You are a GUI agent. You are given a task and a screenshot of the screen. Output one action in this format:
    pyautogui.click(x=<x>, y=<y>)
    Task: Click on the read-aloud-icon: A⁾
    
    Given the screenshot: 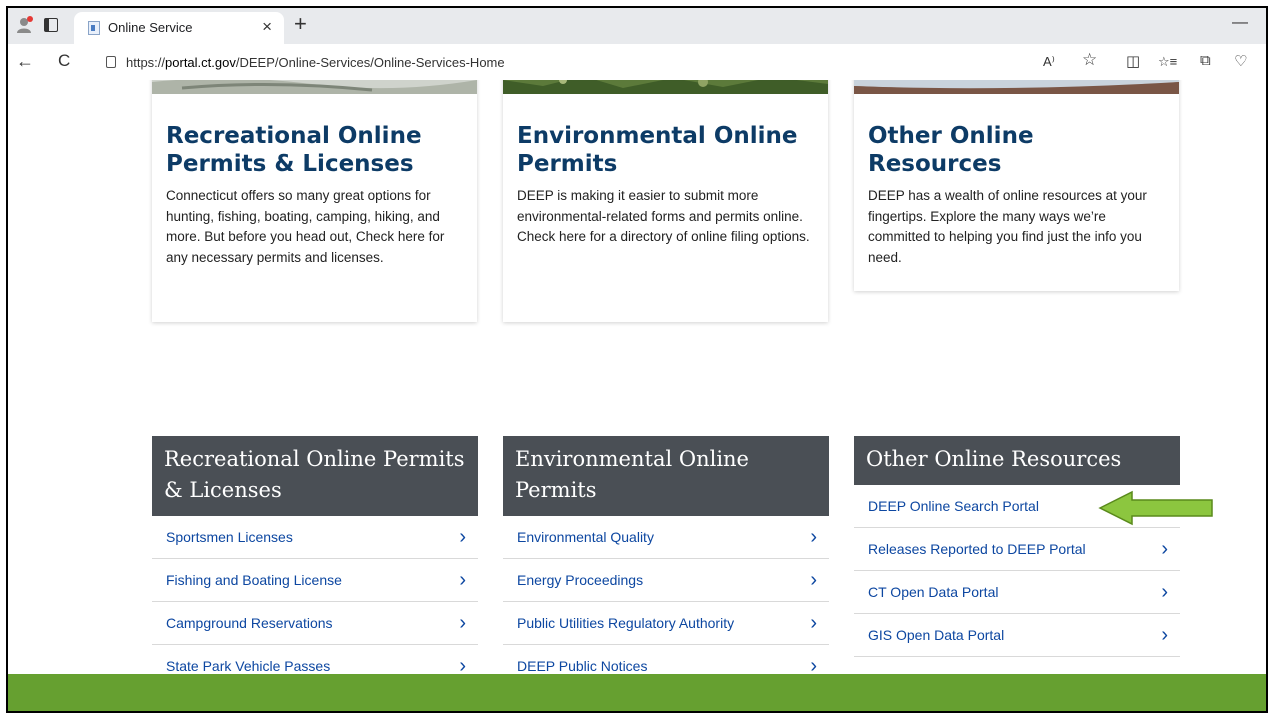 What is the action you would take?
    pyautogui.click(x=1049, y=62)
    